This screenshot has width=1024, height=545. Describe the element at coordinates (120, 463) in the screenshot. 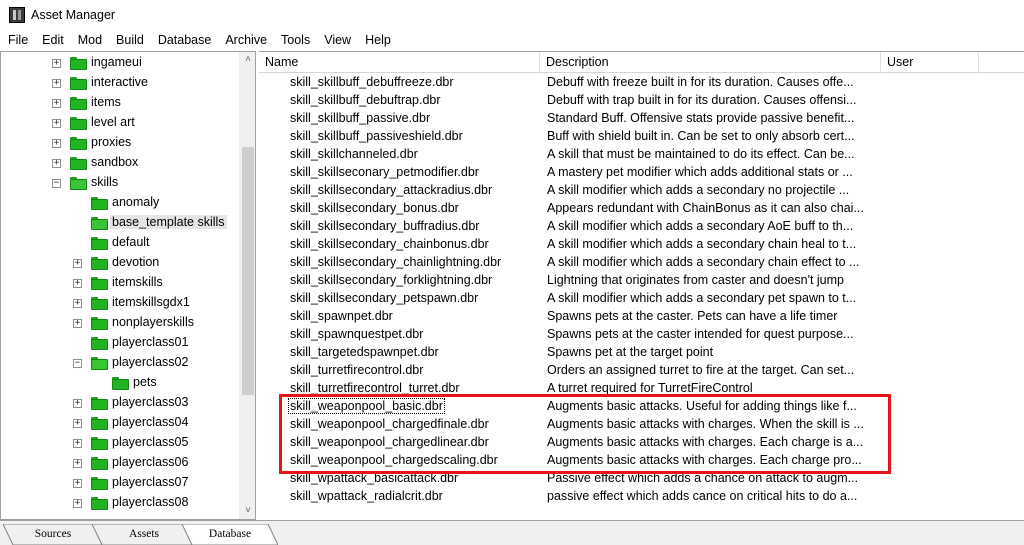

I see `tree-item-playerclass06: + playerclass06` at that location.